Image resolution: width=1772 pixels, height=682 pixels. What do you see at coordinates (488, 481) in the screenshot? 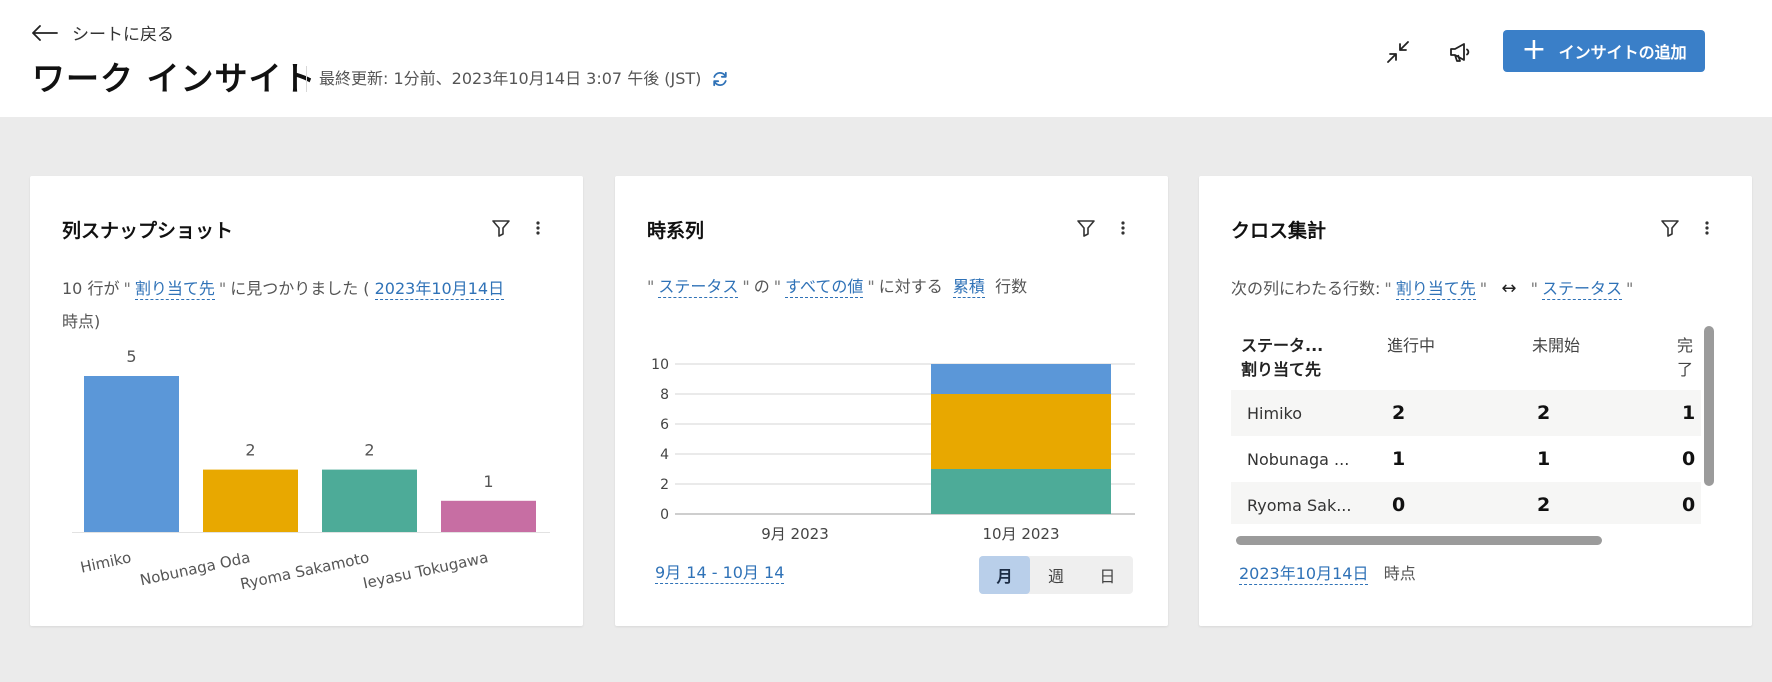
I see `bar-value-label: 1` at bounding box center [488, 481].